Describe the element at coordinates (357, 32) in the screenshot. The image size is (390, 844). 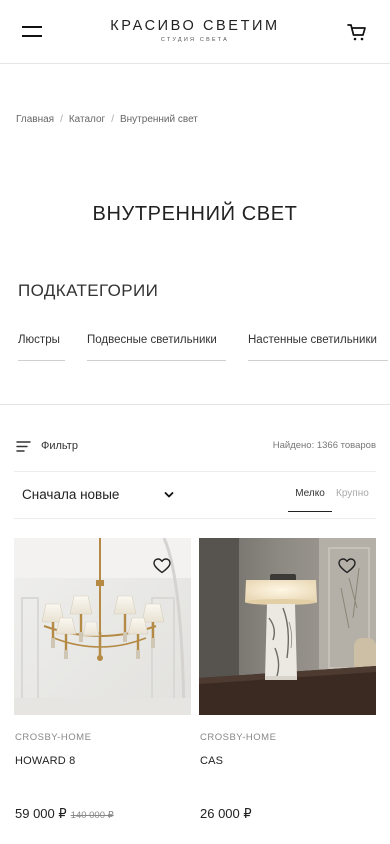
I see `cart-icon` at that location.